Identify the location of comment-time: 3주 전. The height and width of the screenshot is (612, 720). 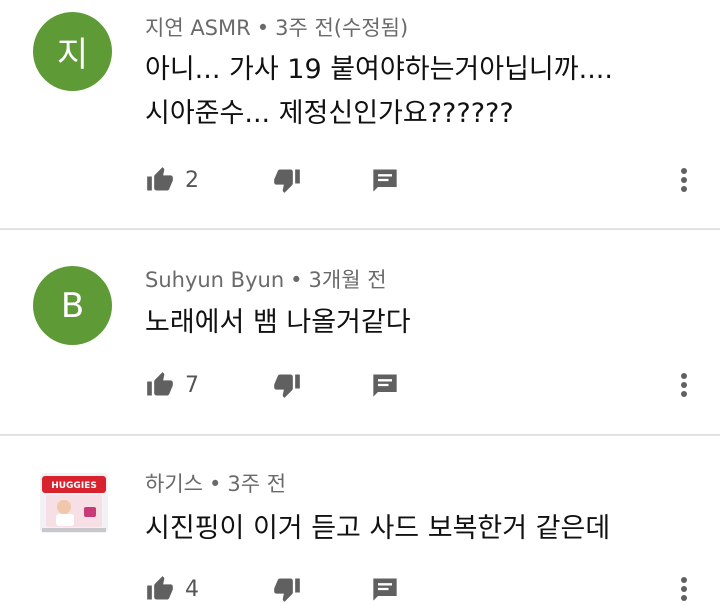
(257, 484).